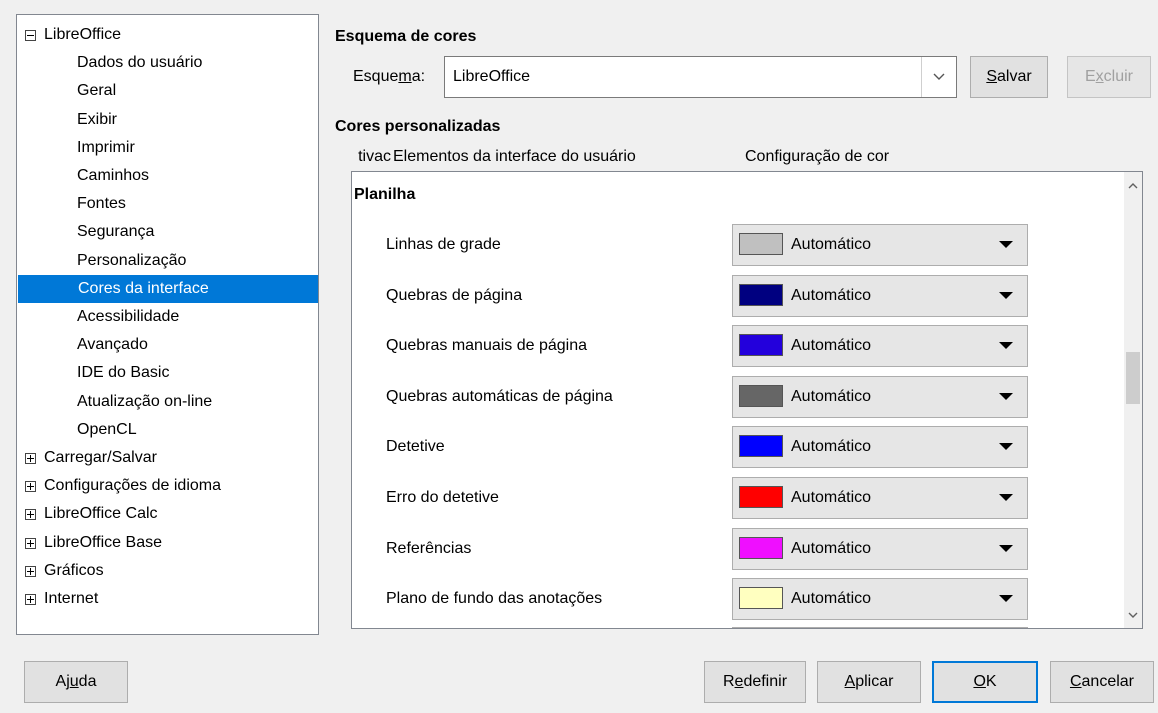 The width and height of the screenshot is (1158, 713). What do you see at coordinates (100, 457) in the screenshot?
I see `tree-item-label: Carregar/Salvar` at bounding box center [100, 457].